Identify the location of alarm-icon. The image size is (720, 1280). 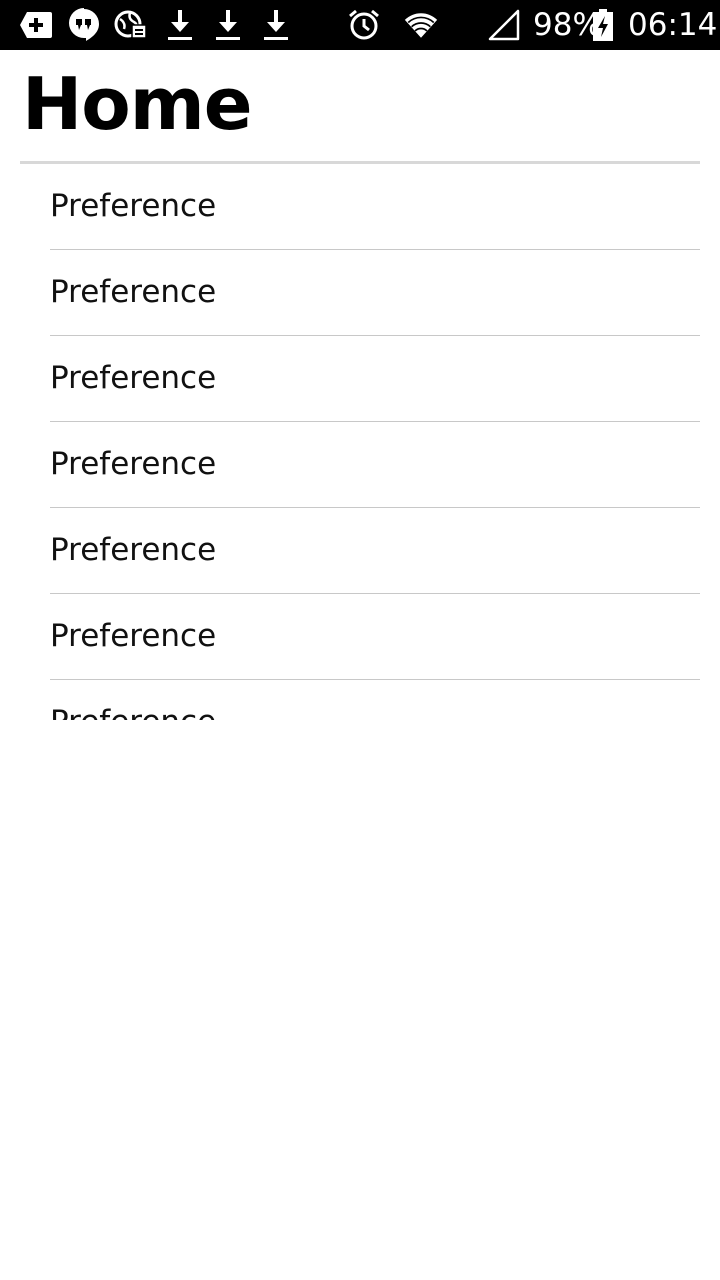
(364, 25).